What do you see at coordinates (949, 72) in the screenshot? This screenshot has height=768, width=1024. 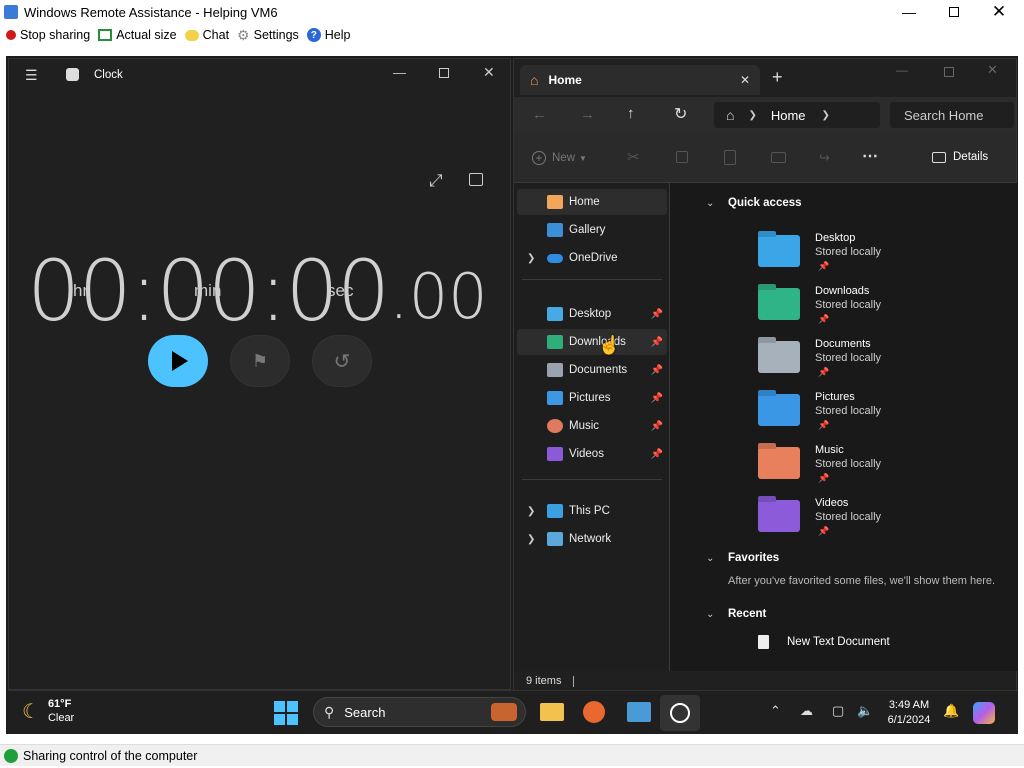 I see `explorer-maximize-button` at bounding box center [949, 72].